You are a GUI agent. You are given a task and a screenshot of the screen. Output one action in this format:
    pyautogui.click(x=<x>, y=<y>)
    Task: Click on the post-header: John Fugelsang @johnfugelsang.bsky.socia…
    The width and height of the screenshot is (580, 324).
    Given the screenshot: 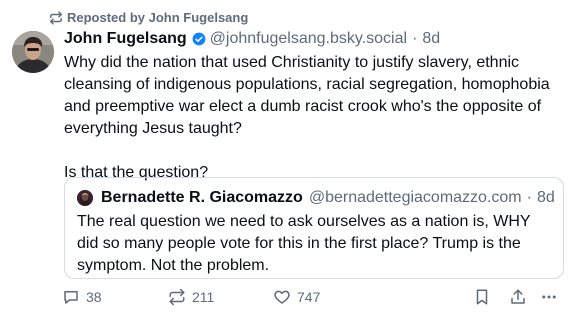 What is the action you would take?
    pyautogui.click(x=252, y=39)
    